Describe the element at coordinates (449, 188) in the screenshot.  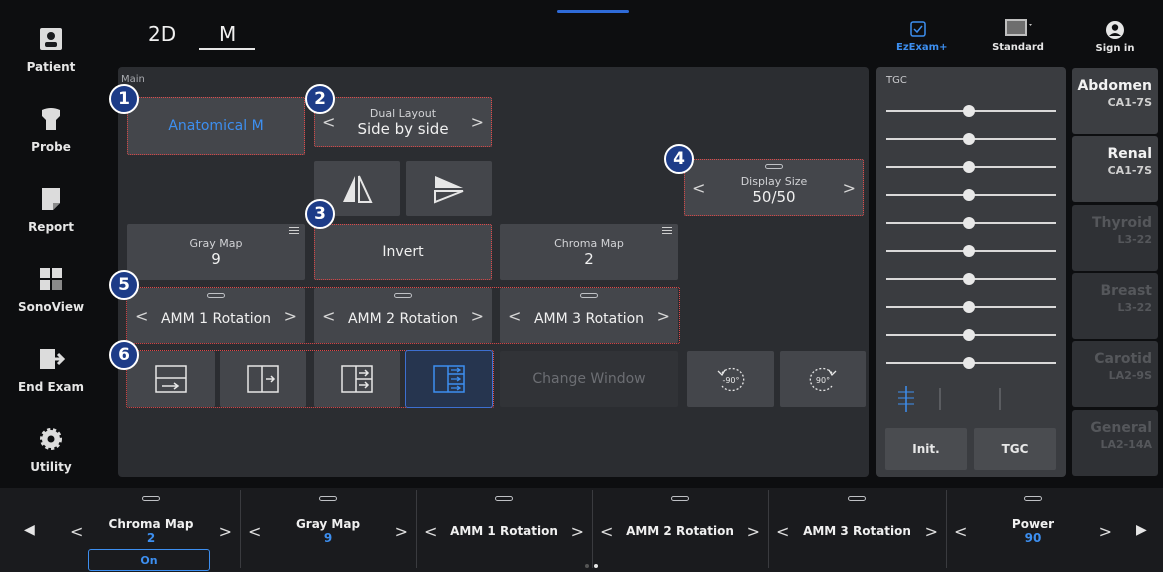
I see `flip-vertical-button` at that location.